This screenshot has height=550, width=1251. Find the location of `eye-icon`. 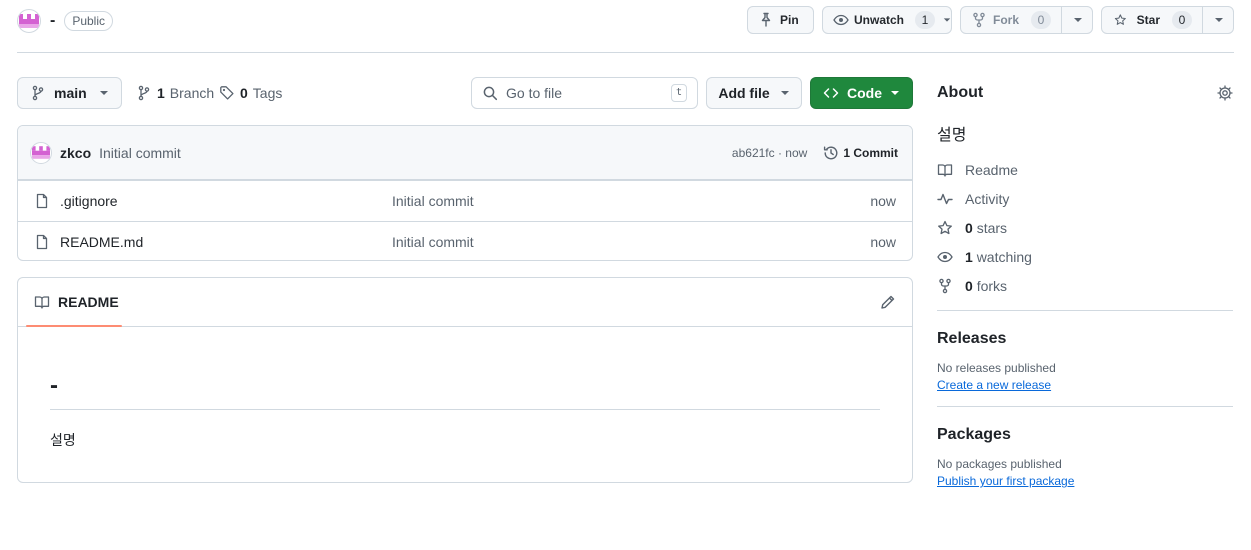

eye-icon is located at coordinates (945, 256).